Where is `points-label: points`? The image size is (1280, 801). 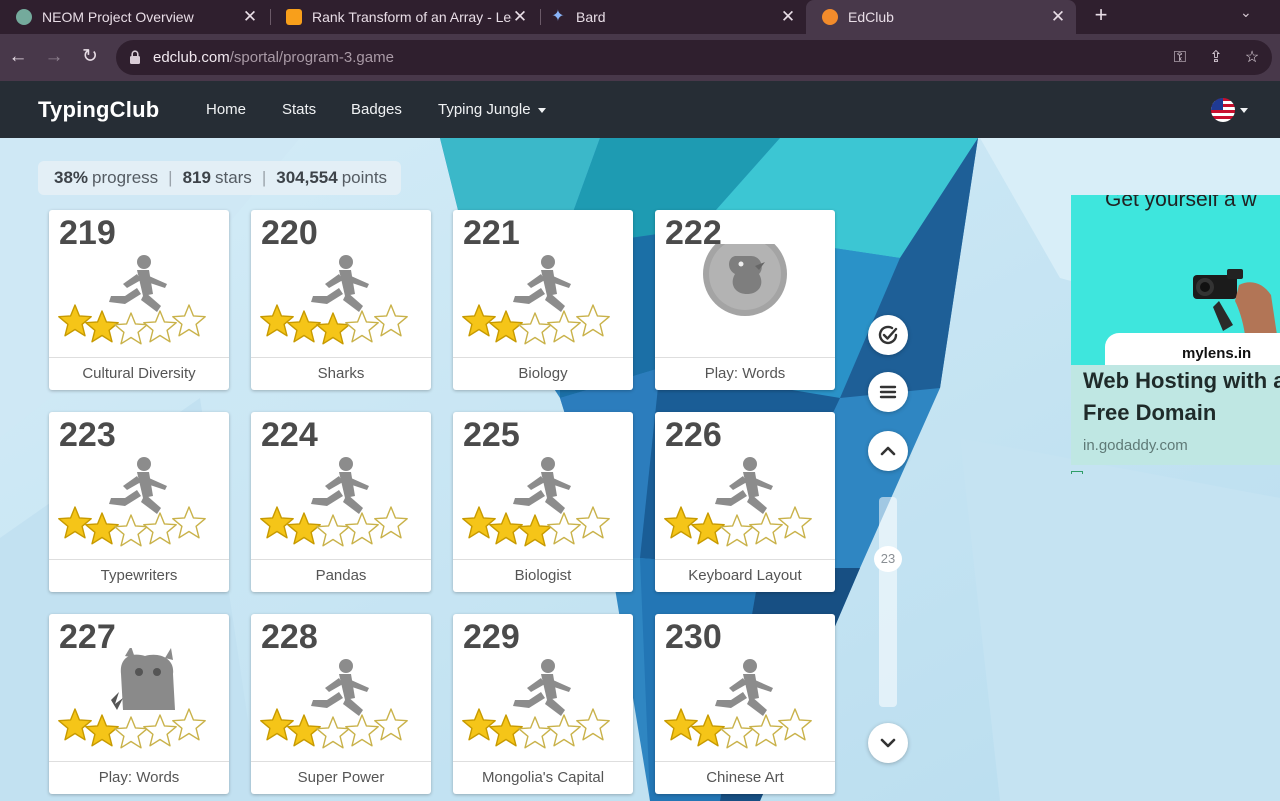
points-label: points is located at coordinates (364, 177).